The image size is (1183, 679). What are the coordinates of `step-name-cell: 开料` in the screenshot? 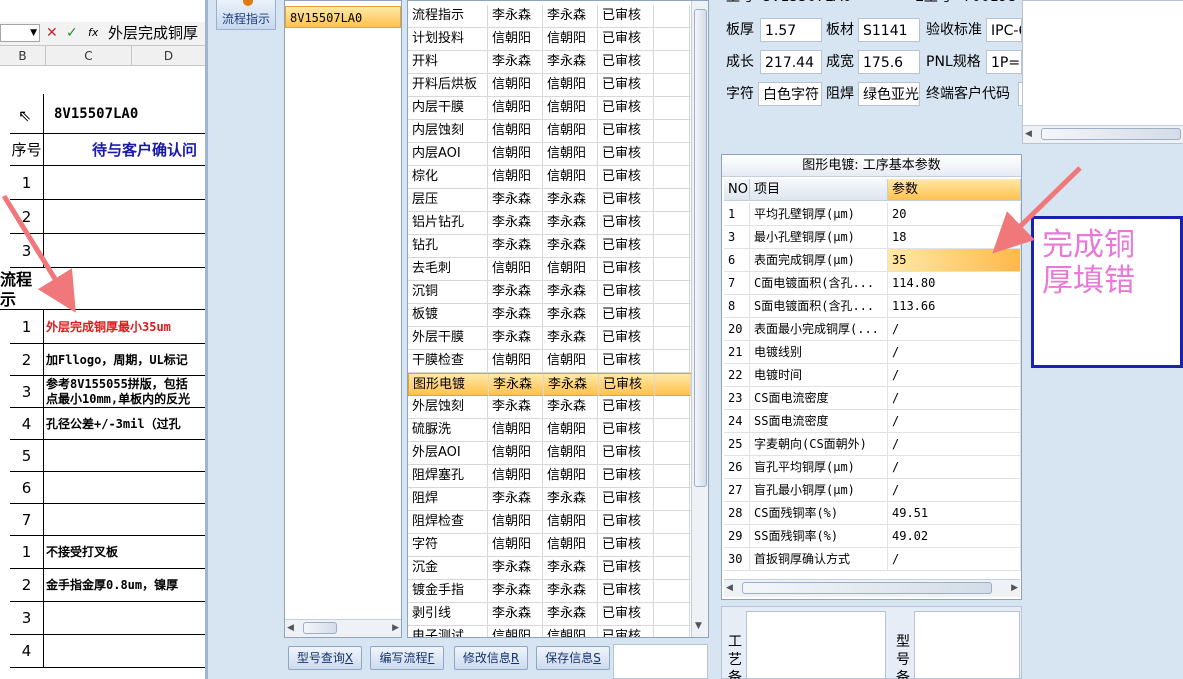 It's located at (448, 62).